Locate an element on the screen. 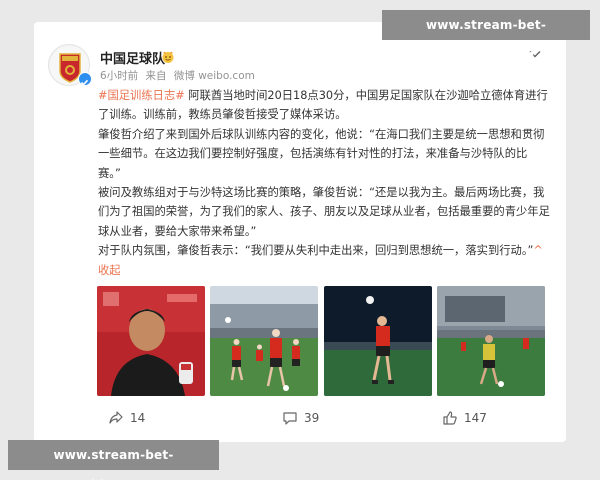  photo-team-drill is located at coordinates (264, 341).